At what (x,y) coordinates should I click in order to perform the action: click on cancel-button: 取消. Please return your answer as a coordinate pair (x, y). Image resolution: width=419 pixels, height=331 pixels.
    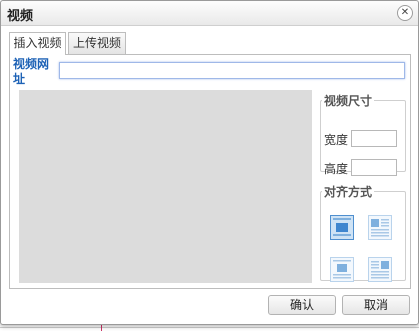
    Looking at the image, I should click on (376, 305).